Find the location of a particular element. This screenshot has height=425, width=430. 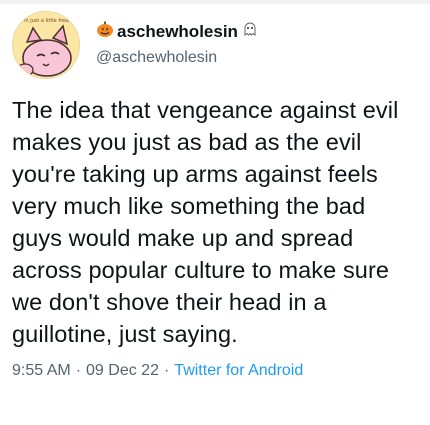

pumpkin-emoji-icon is located at coordinates (105, 32).